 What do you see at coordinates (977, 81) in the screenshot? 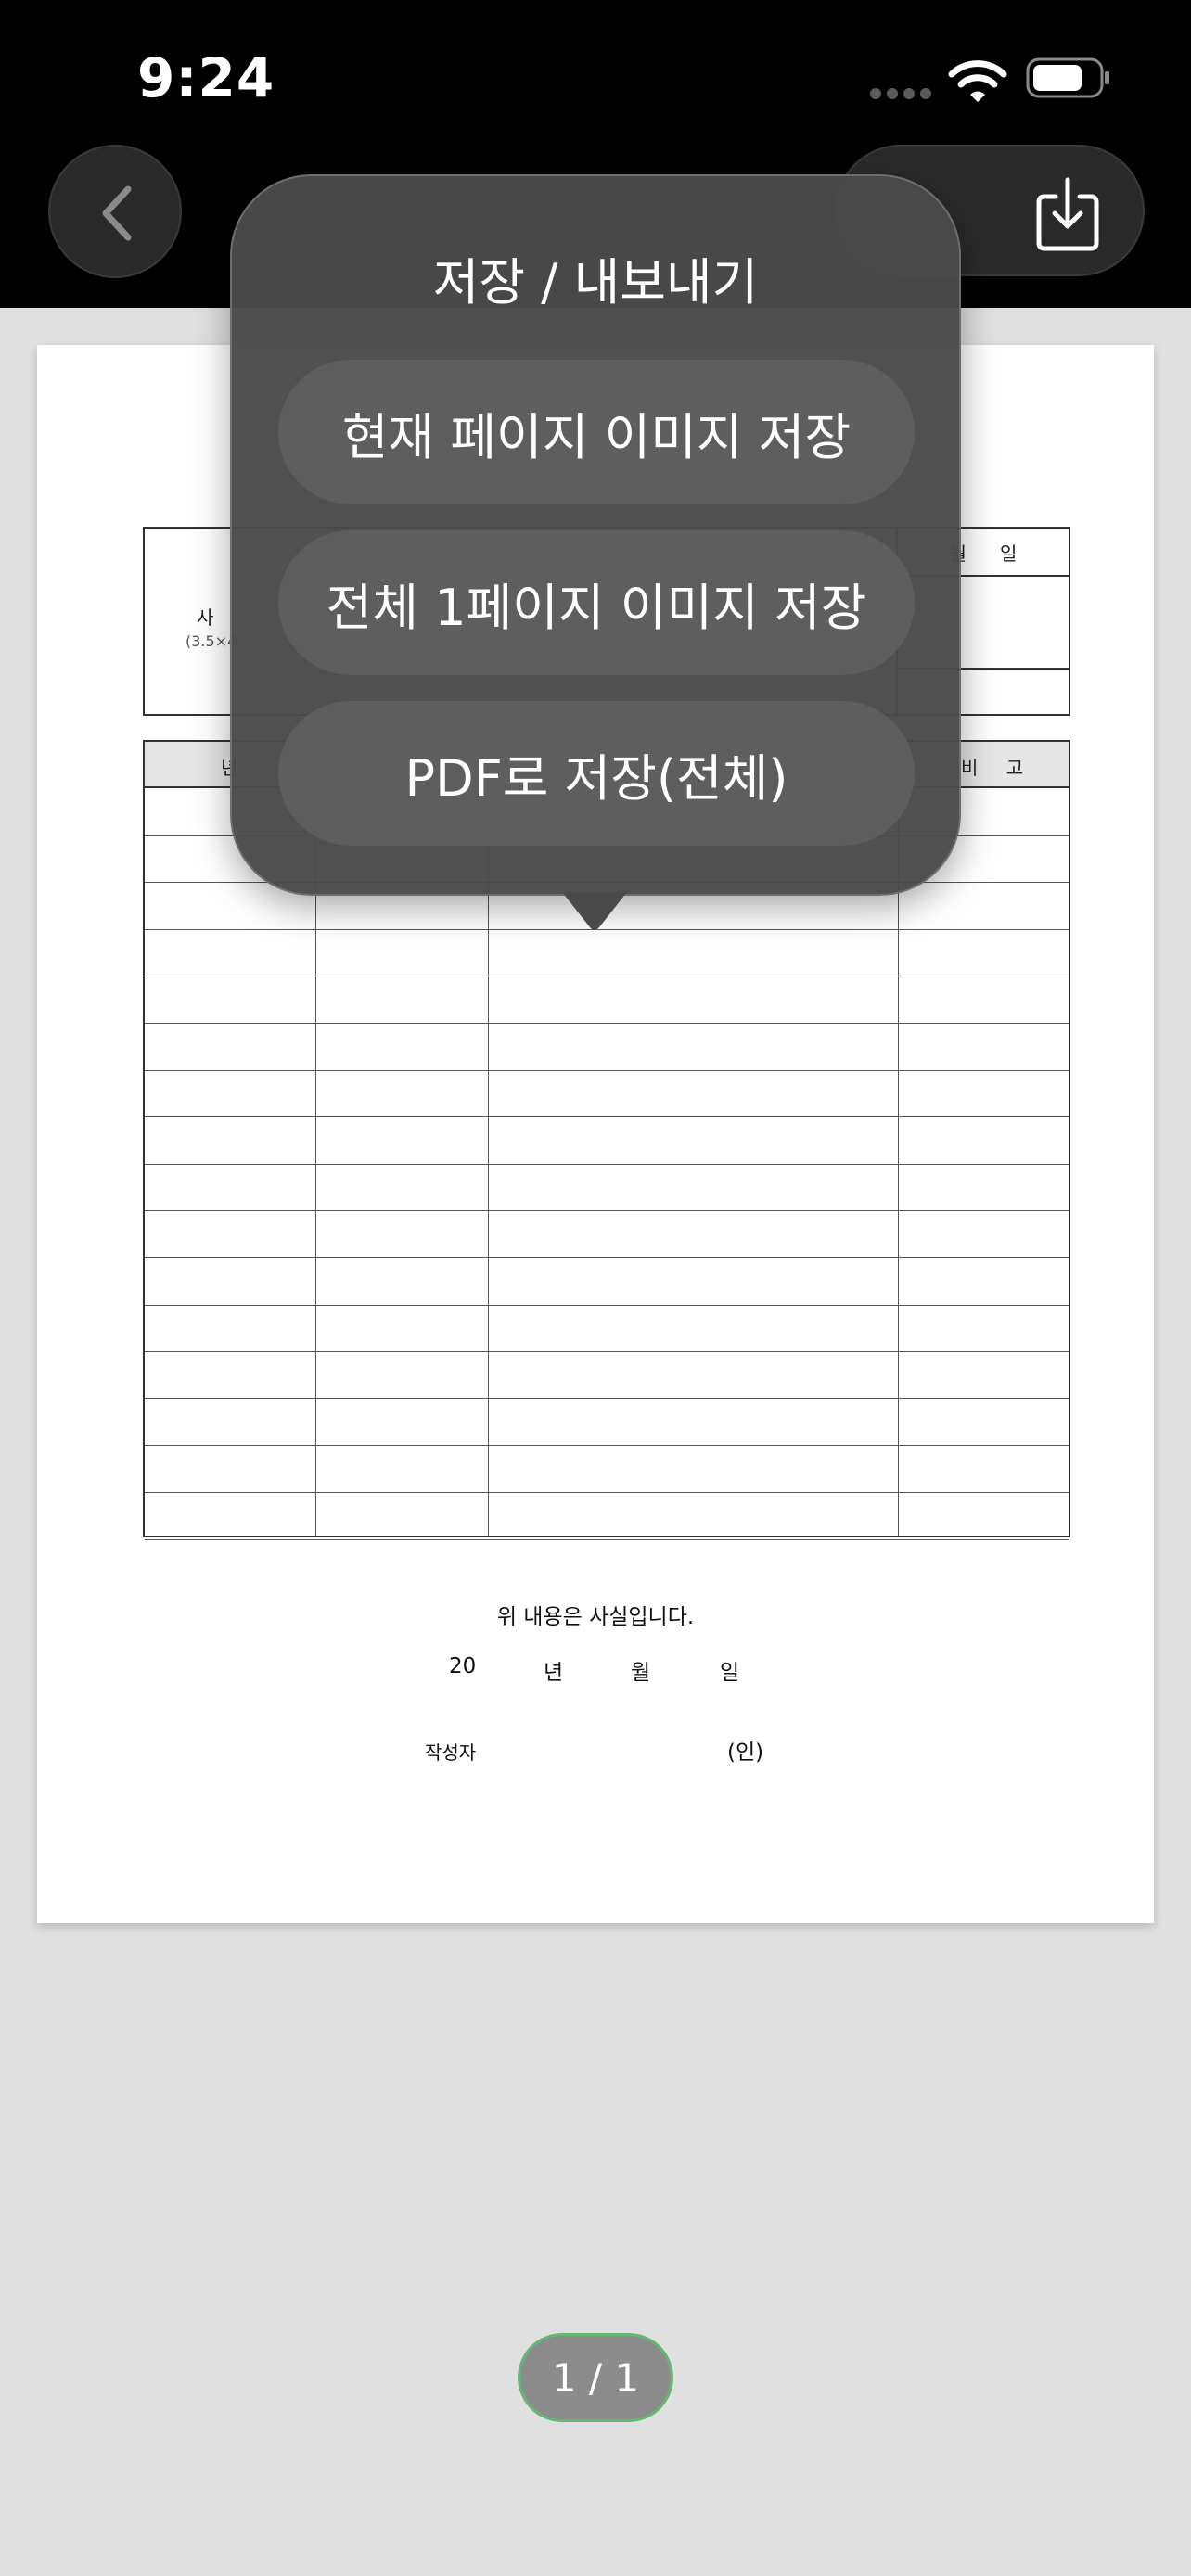
I see `wifi-icon` at bounding box center [977, 81].